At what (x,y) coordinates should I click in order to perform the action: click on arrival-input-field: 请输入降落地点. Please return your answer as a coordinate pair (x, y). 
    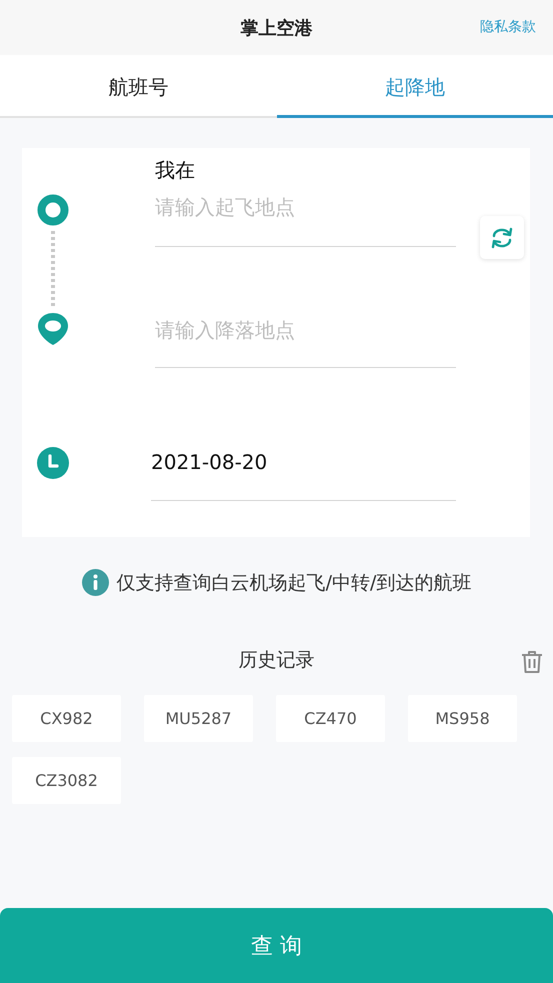
    Looking at the image, I should click on (305, 307).